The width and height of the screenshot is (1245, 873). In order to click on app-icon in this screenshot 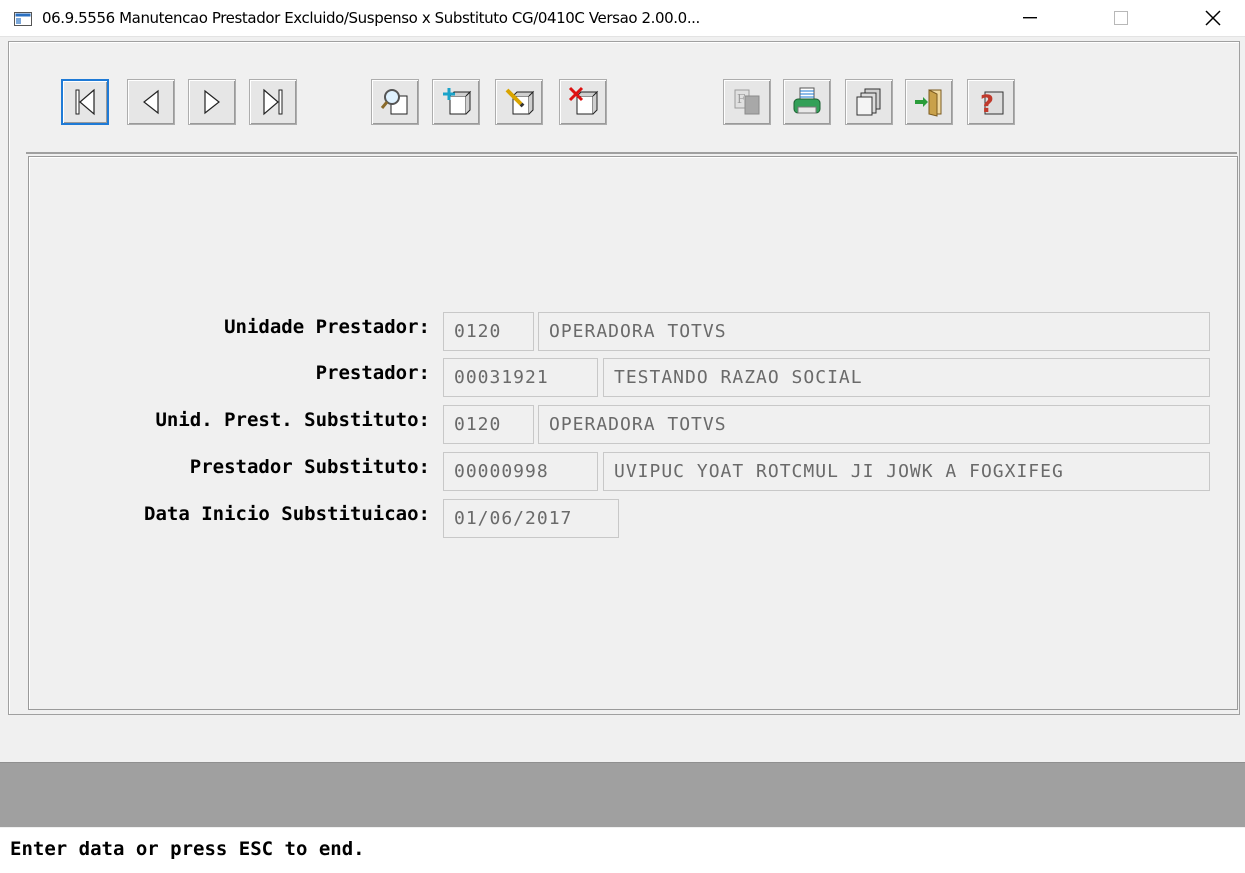, I will do `click(23, 19)`.